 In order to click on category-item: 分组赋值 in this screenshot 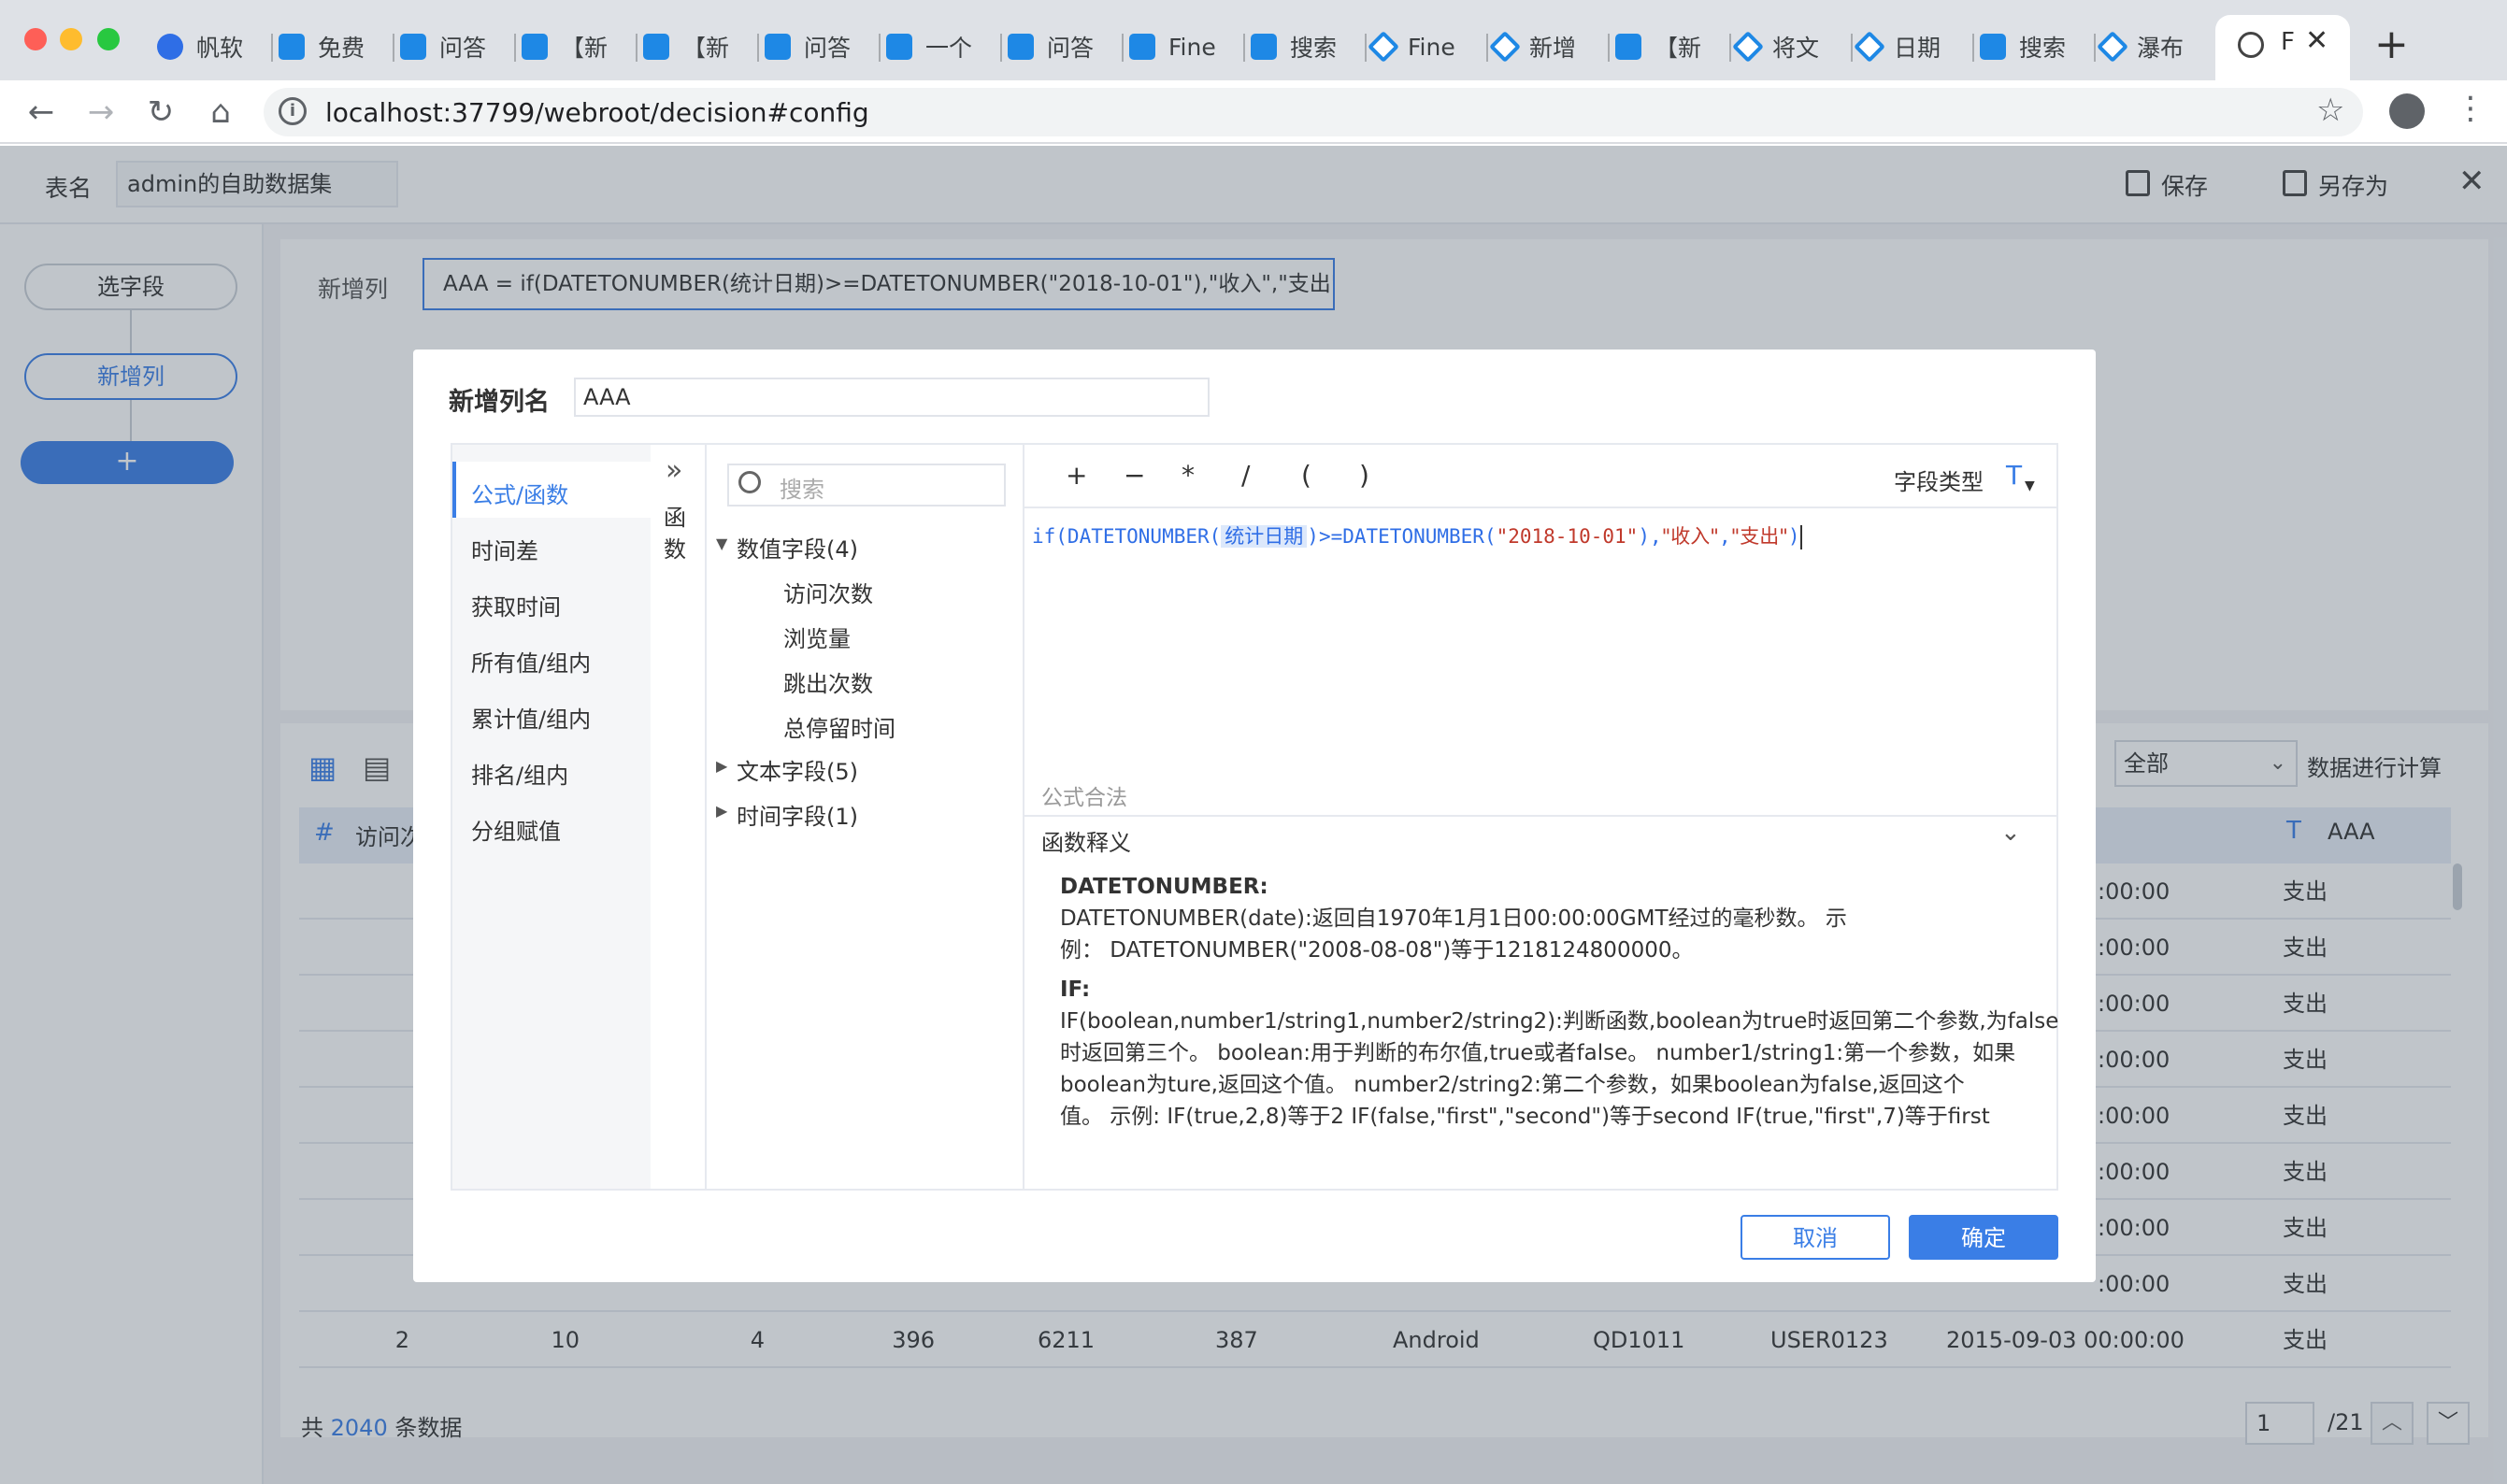, I will do `click(516, 829)`.